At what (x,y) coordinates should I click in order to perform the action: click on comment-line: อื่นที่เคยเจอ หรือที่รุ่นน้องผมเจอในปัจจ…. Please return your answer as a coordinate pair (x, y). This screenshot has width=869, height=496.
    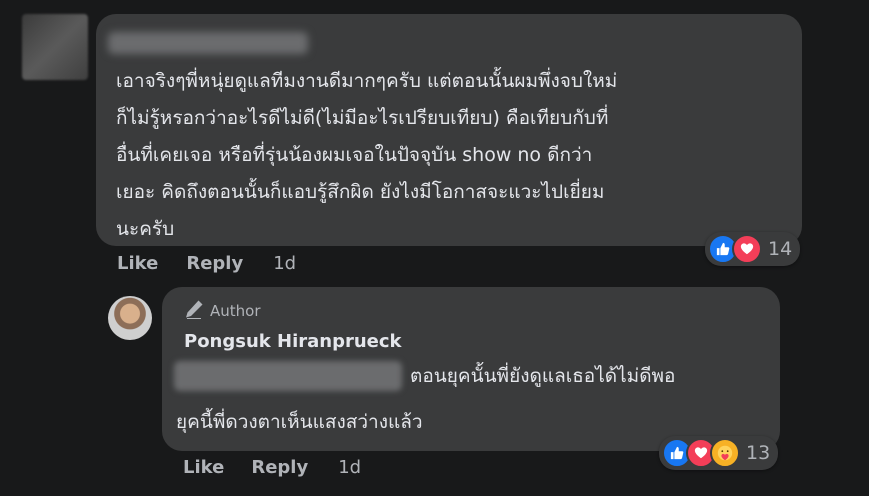
    Looking at the image, I should click on (354, 155).